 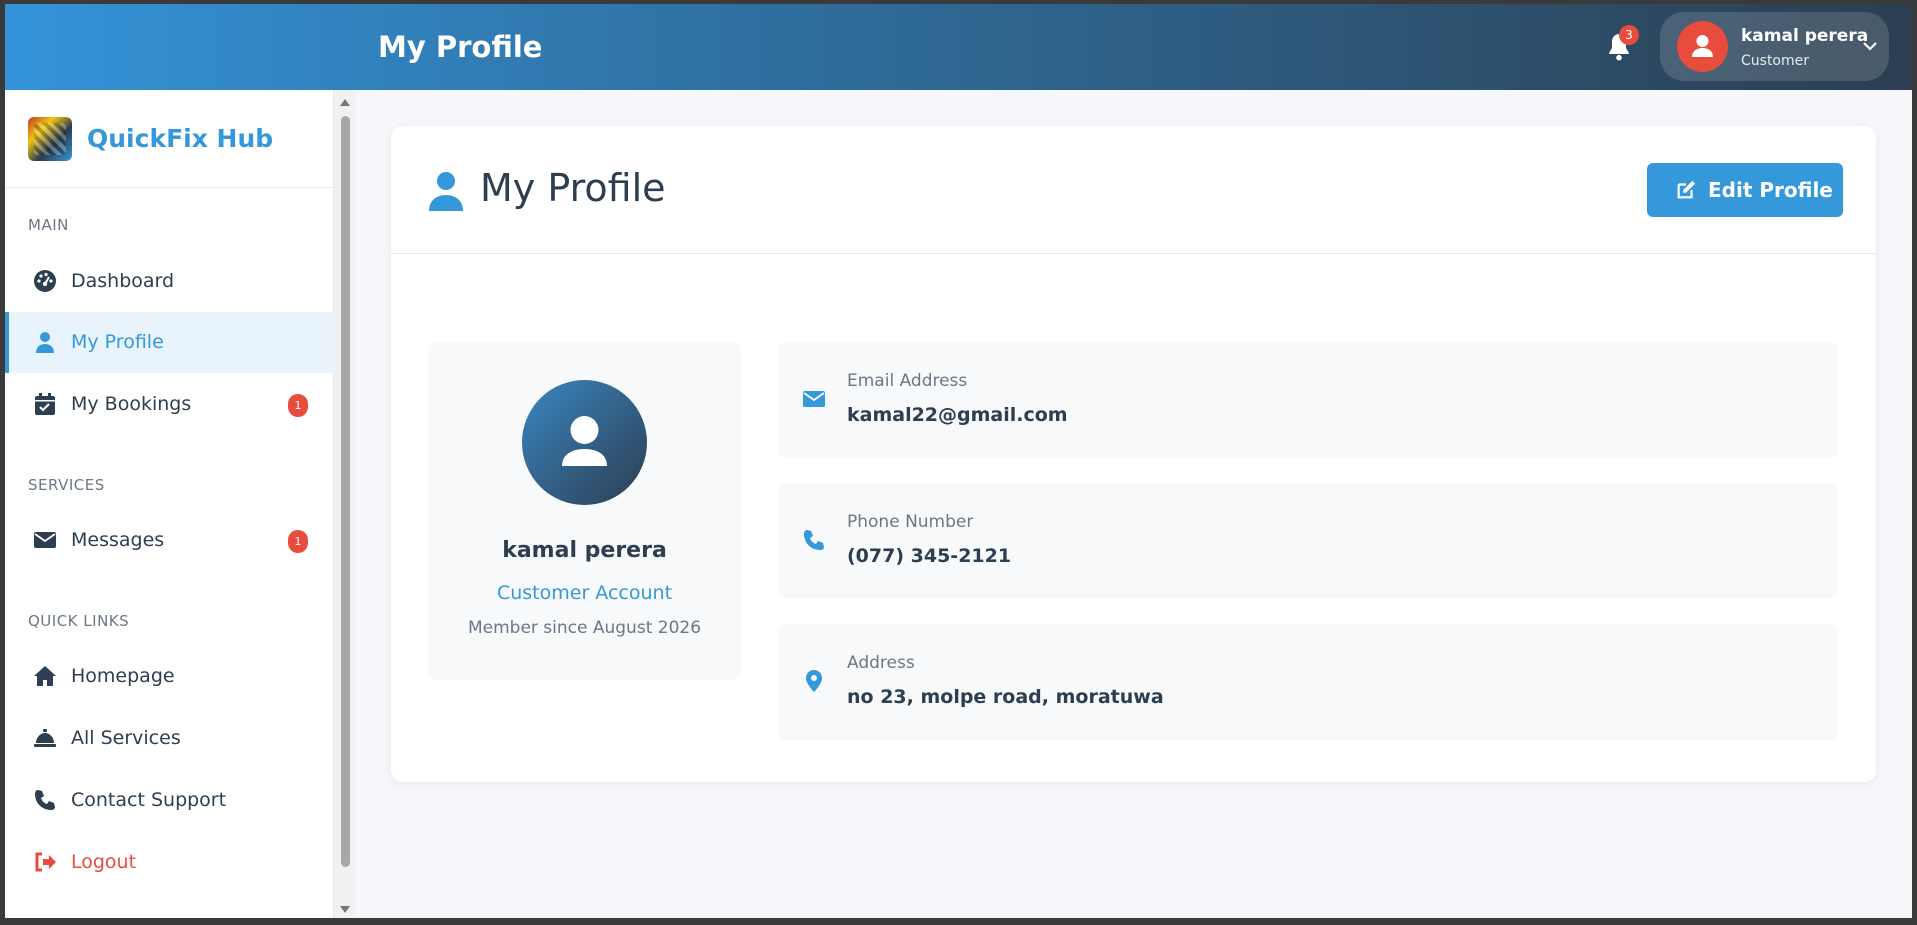 What do you see at coordinates (169, 540) in the screenshot?
I see `sidebar-item-messages: Messages 1` at bounding box center [169, 540].